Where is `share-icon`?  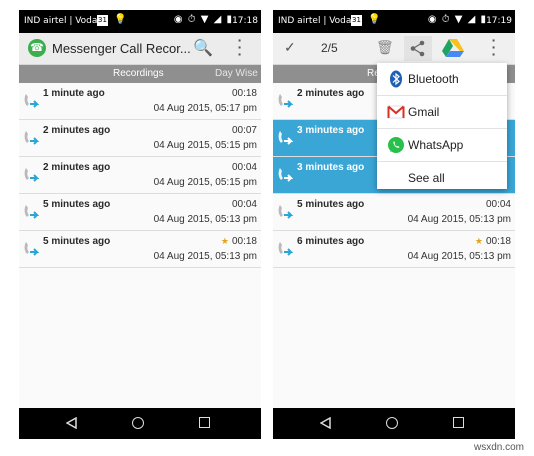 share-icon is located at coordinates (417, 48).